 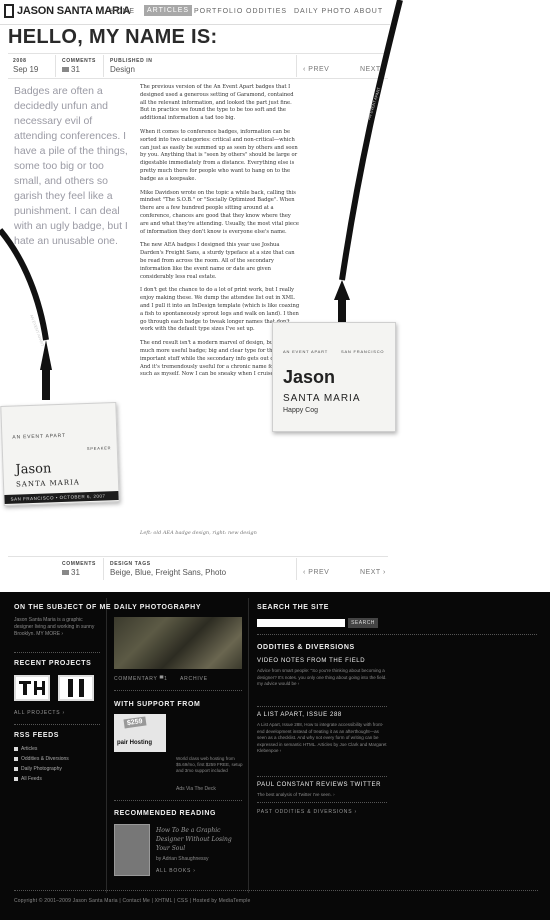 I want to click on tags-label: DESIGN TAGS, so click(x=130, y=564).